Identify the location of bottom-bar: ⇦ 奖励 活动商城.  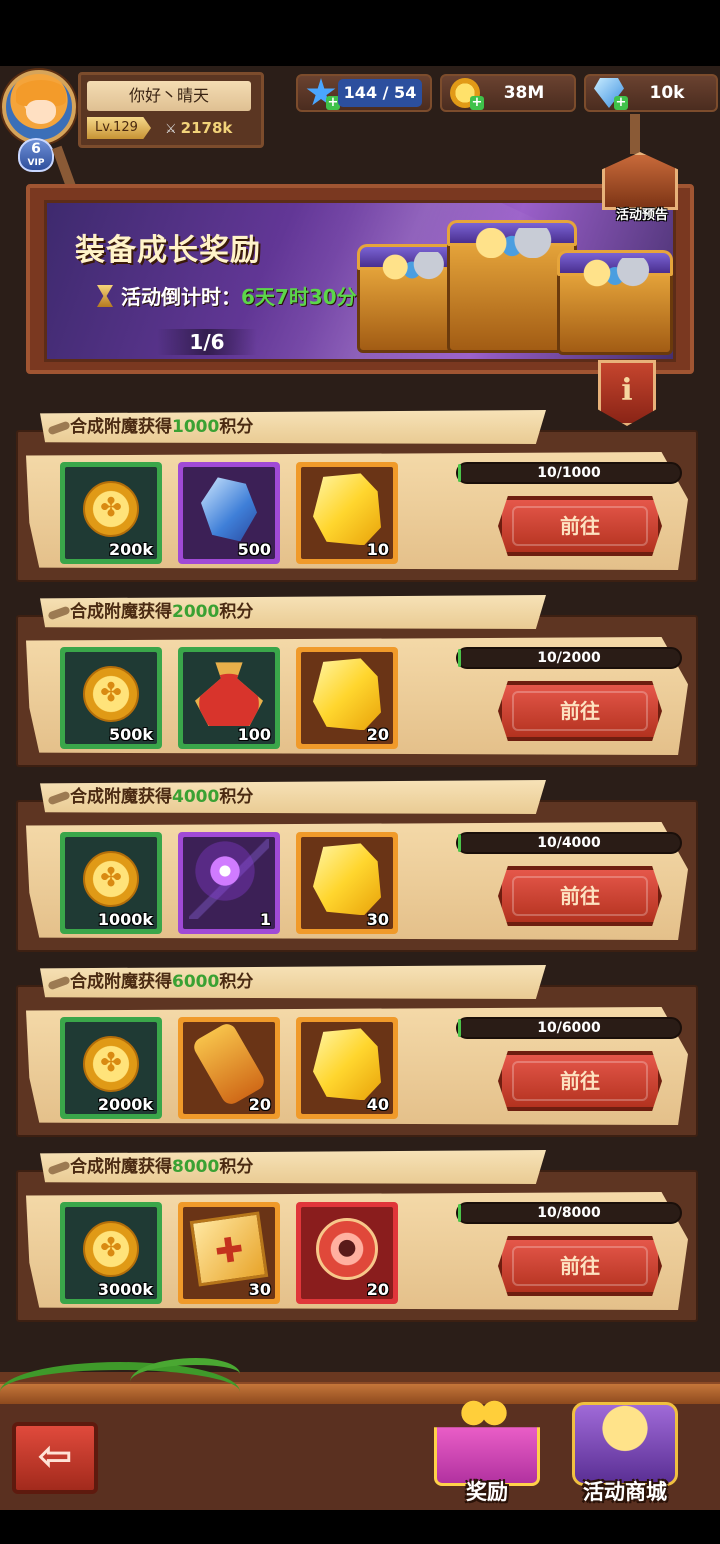
(360, 1434).